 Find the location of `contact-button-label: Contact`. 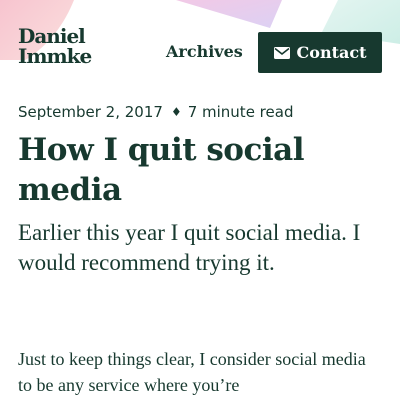

contact-button-label: Contact is located at coordinates (331, 52).